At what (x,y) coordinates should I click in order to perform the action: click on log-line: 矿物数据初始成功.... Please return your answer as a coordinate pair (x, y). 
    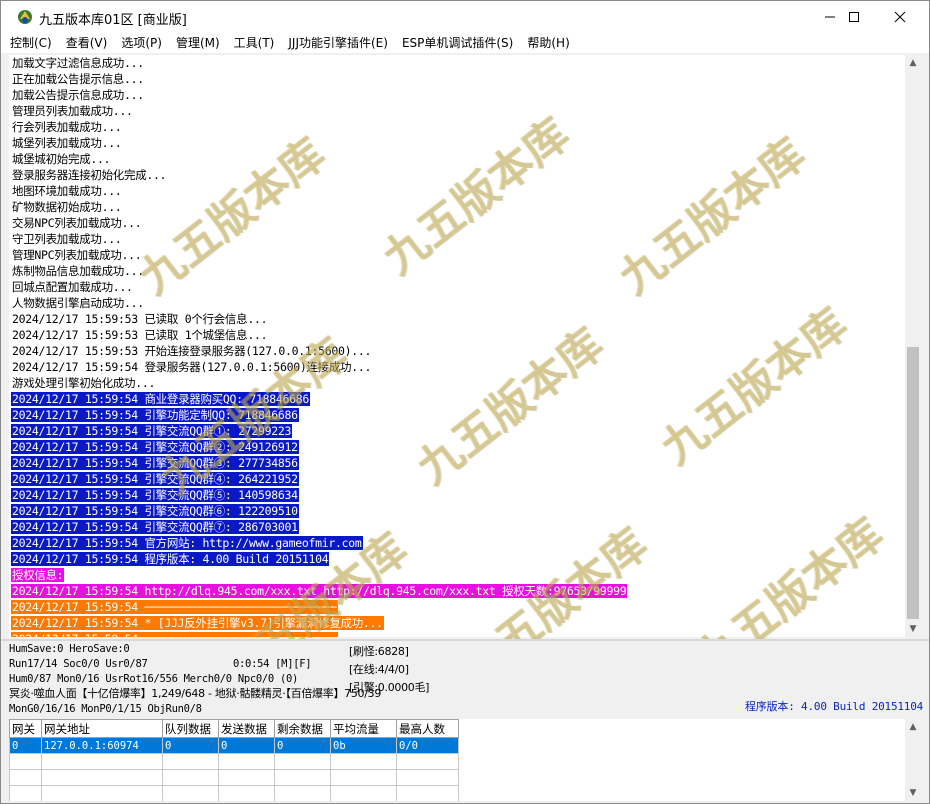
    Looking at the image, I should click on (66, 207).